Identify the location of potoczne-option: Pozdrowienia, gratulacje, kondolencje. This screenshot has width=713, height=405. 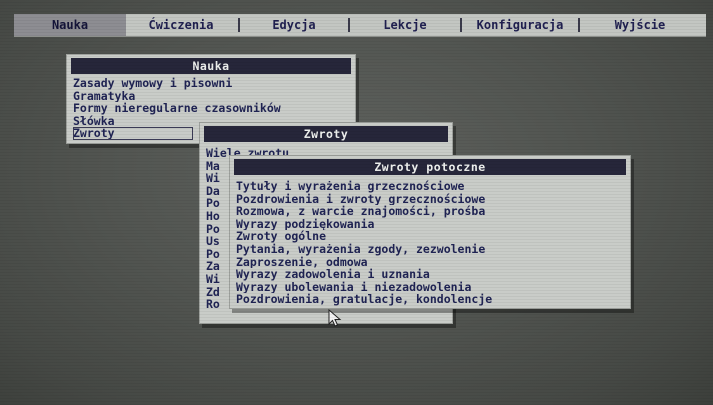
(430, 299).